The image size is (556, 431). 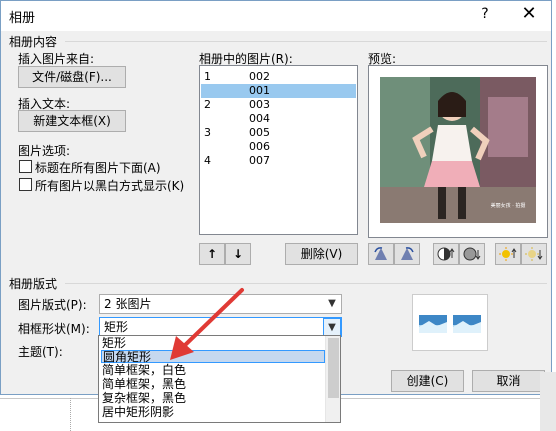 What do you see at coordinates (98, 167) in the screenshot?
I see `caption-checkbox-label: 标题在所有图片下面(A)` at bounding box center [98, 167].